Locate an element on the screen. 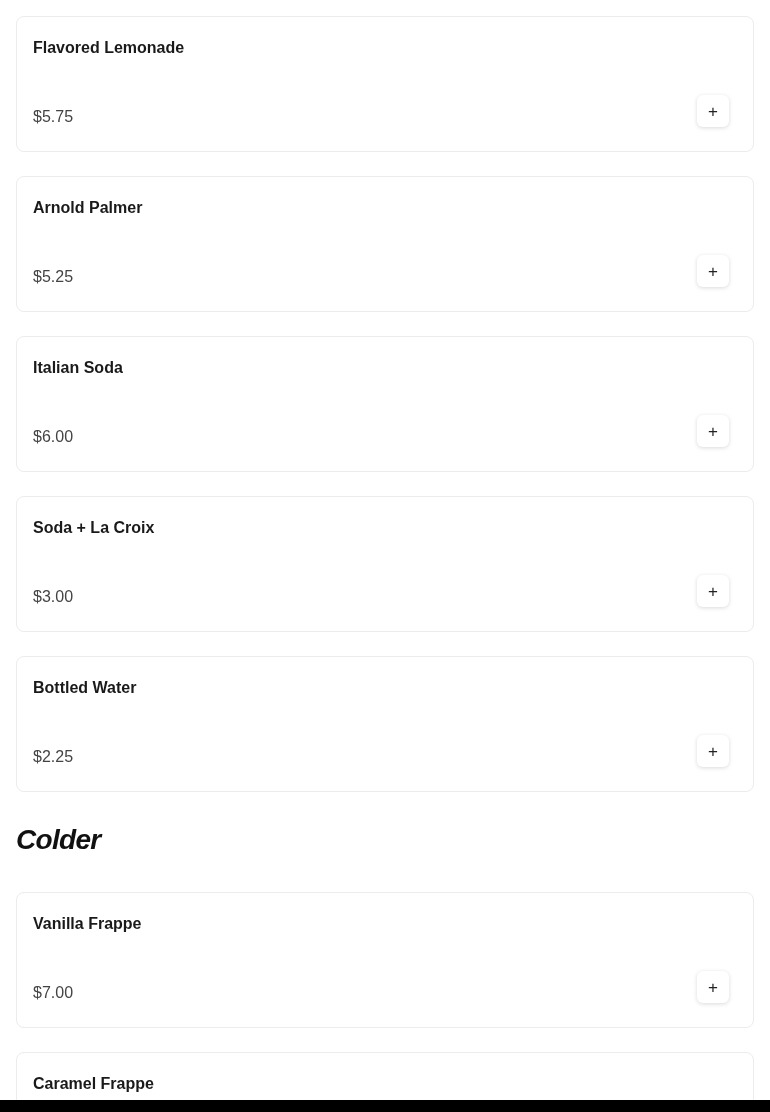 This screenshot has width=770, height=1112. menu-item-card: Caramel Frappe is located at coordinates (385, 1076).